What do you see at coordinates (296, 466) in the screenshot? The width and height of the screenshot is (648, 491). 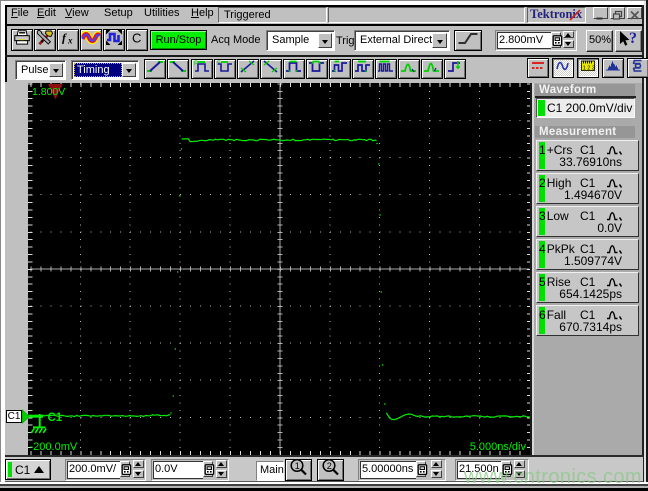 I see `svg-text: 1` at bounding box center [296, 466].